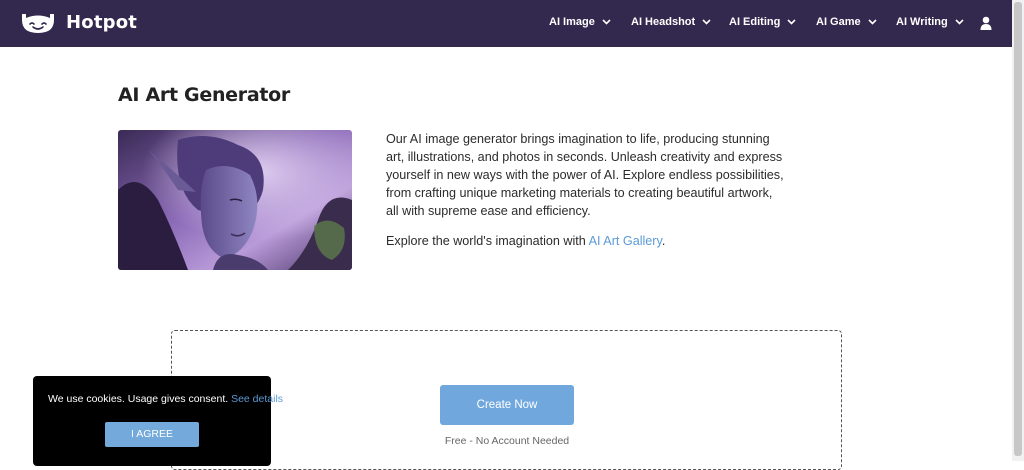 The height and width of the screenshot is (470, 1024). Describe the element at coordinates (663, 241) in the screenshot. I see `explore-suffix: .` at that location.